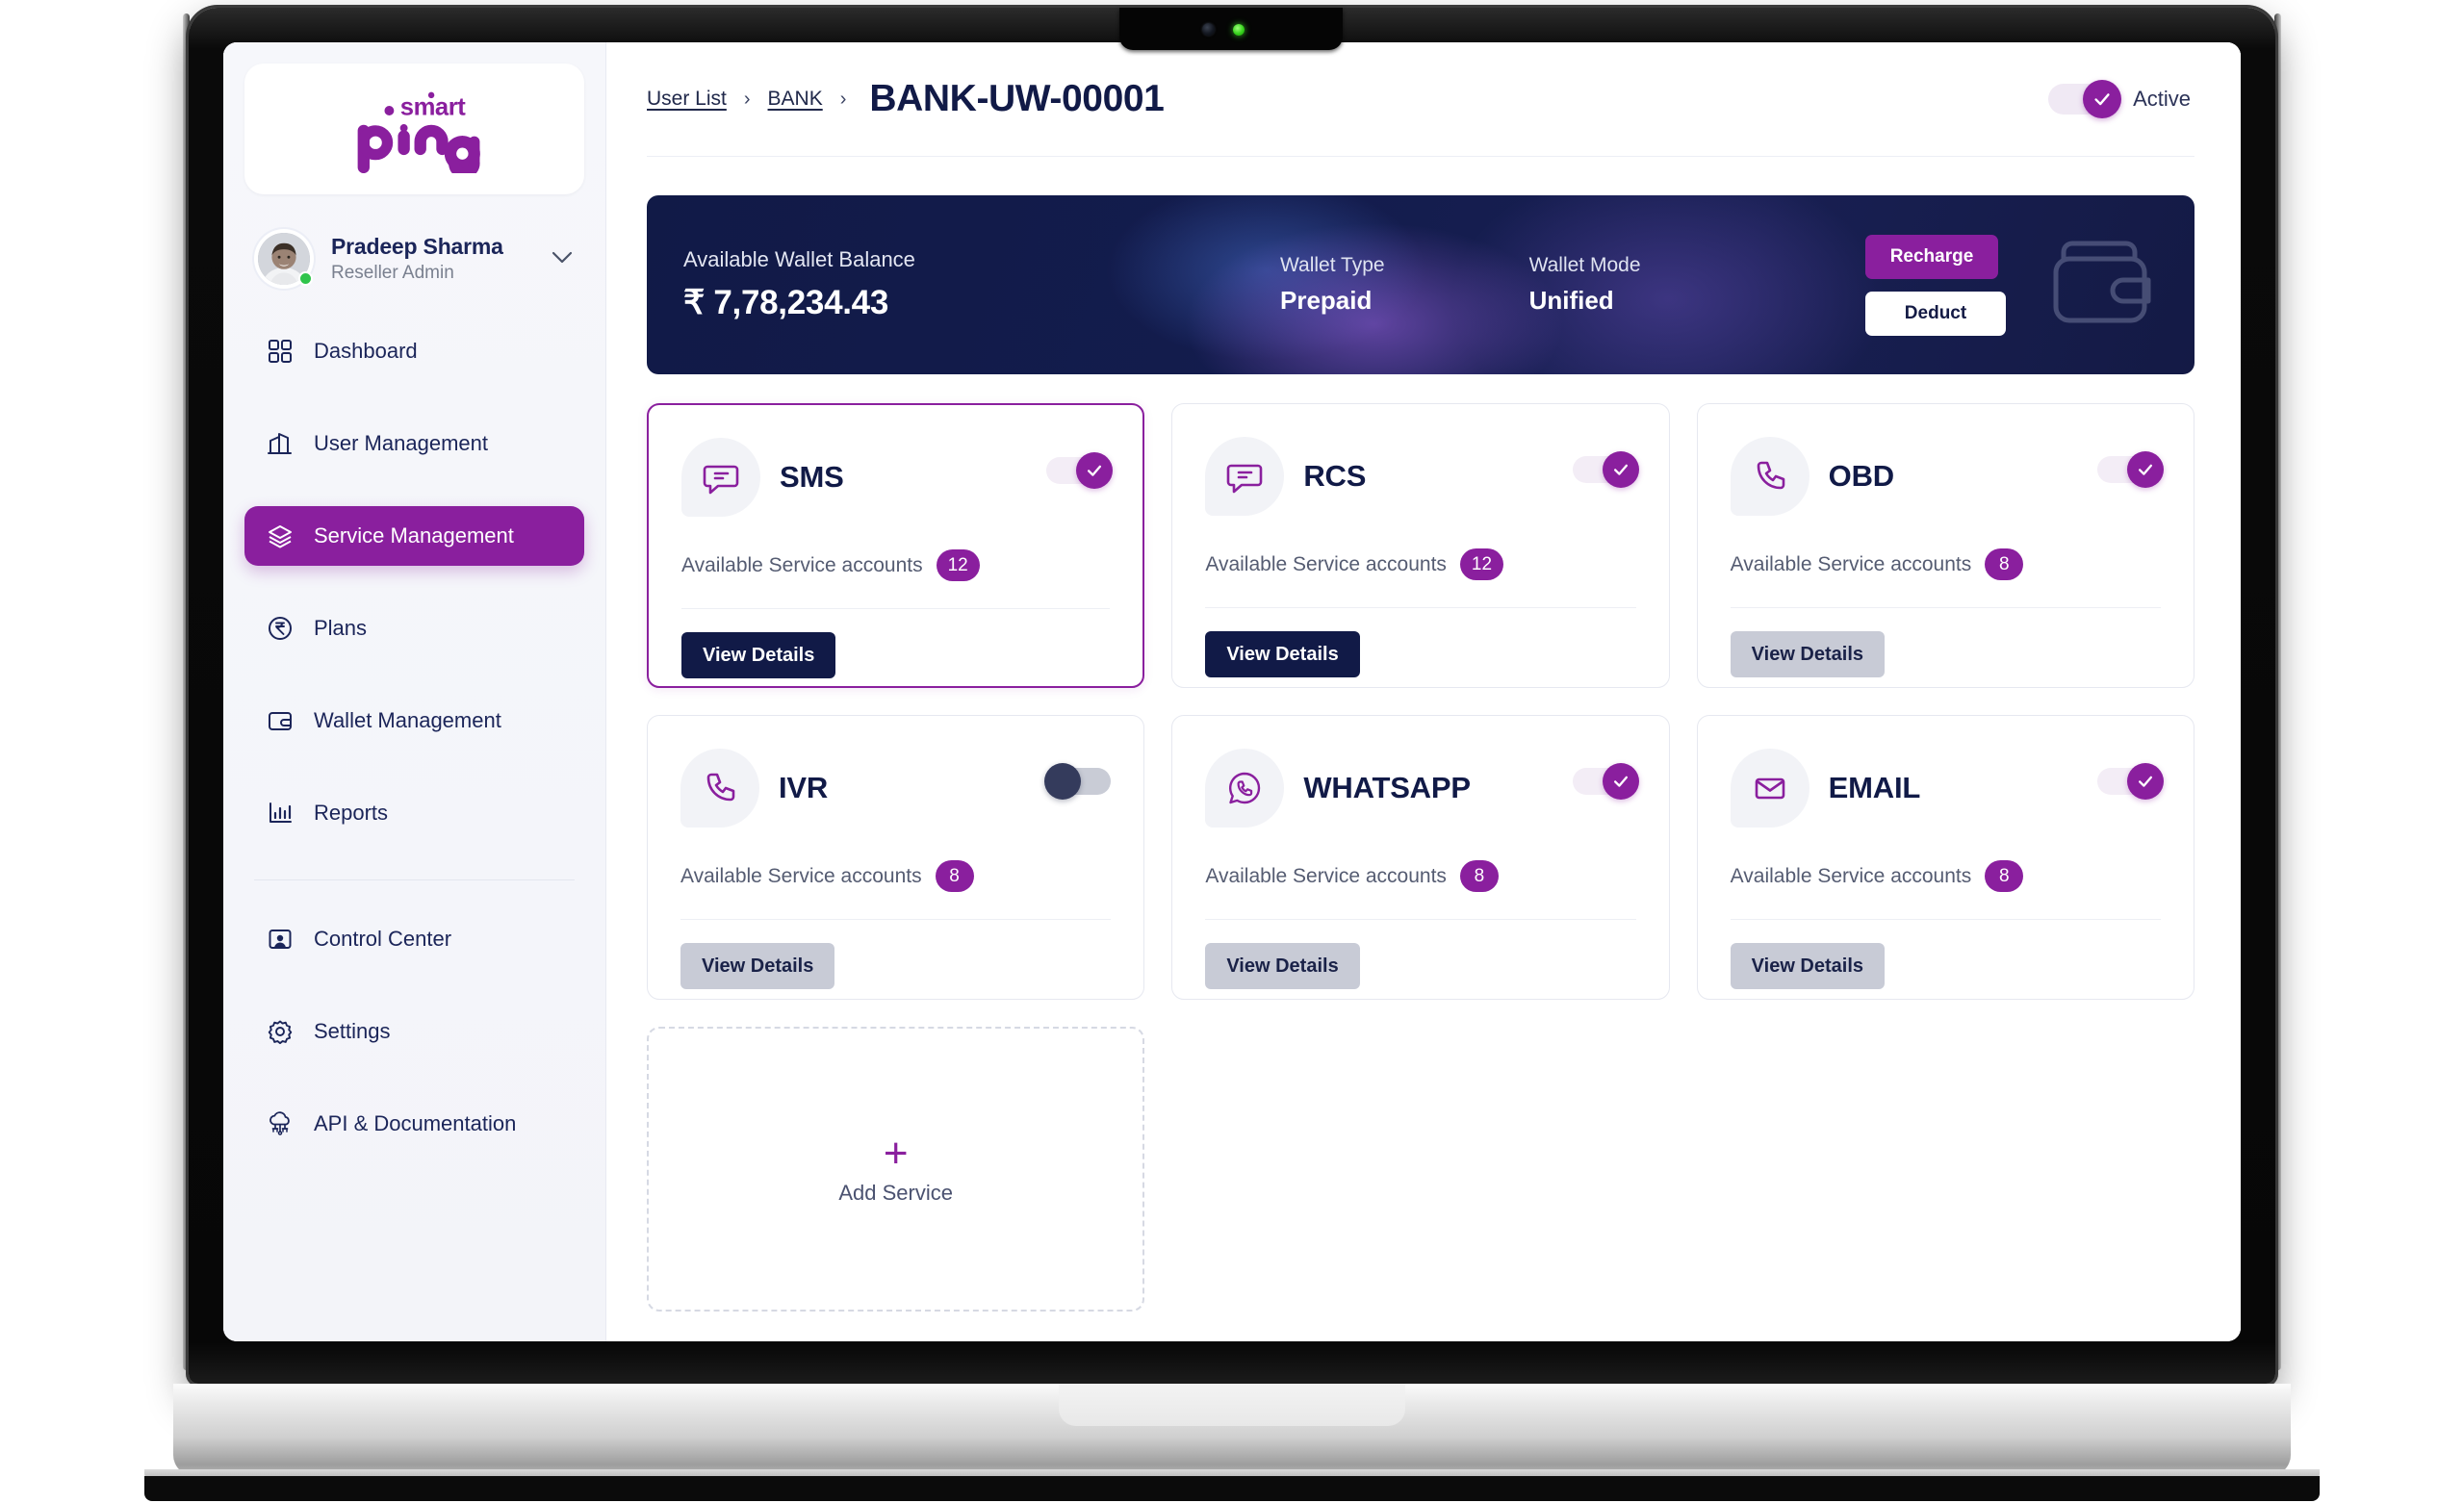 The image size is (2464, 1503). What do you see at coordinates (1231, 29) in the screenshot?
I see `webcam-notch` at bounding box center [1231, 29].